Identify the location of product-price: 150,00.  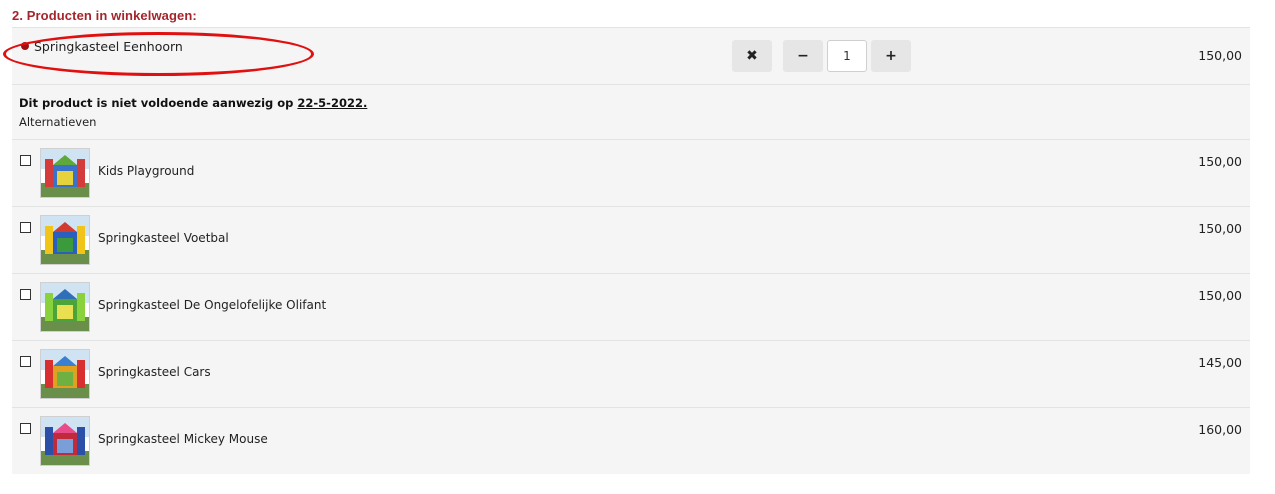
(1220, 55).